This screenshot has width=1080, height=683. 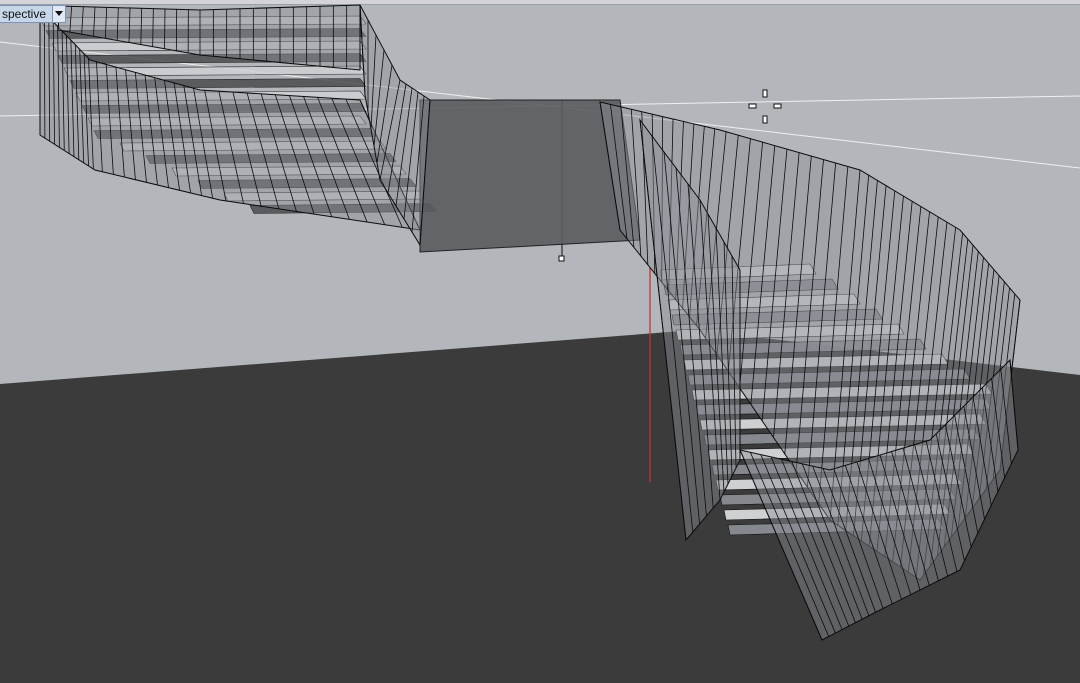 I want to click on viewport-title: spective, so click(x=26, y=14).